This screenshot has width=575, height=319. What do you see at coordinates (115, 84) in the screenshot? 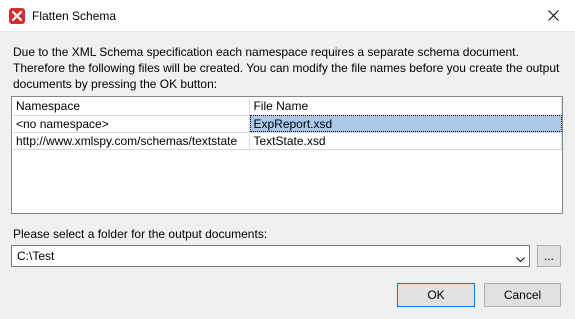
I see `description-line-3: documents by pressing the OK button:` at bounding box center [115, 84].